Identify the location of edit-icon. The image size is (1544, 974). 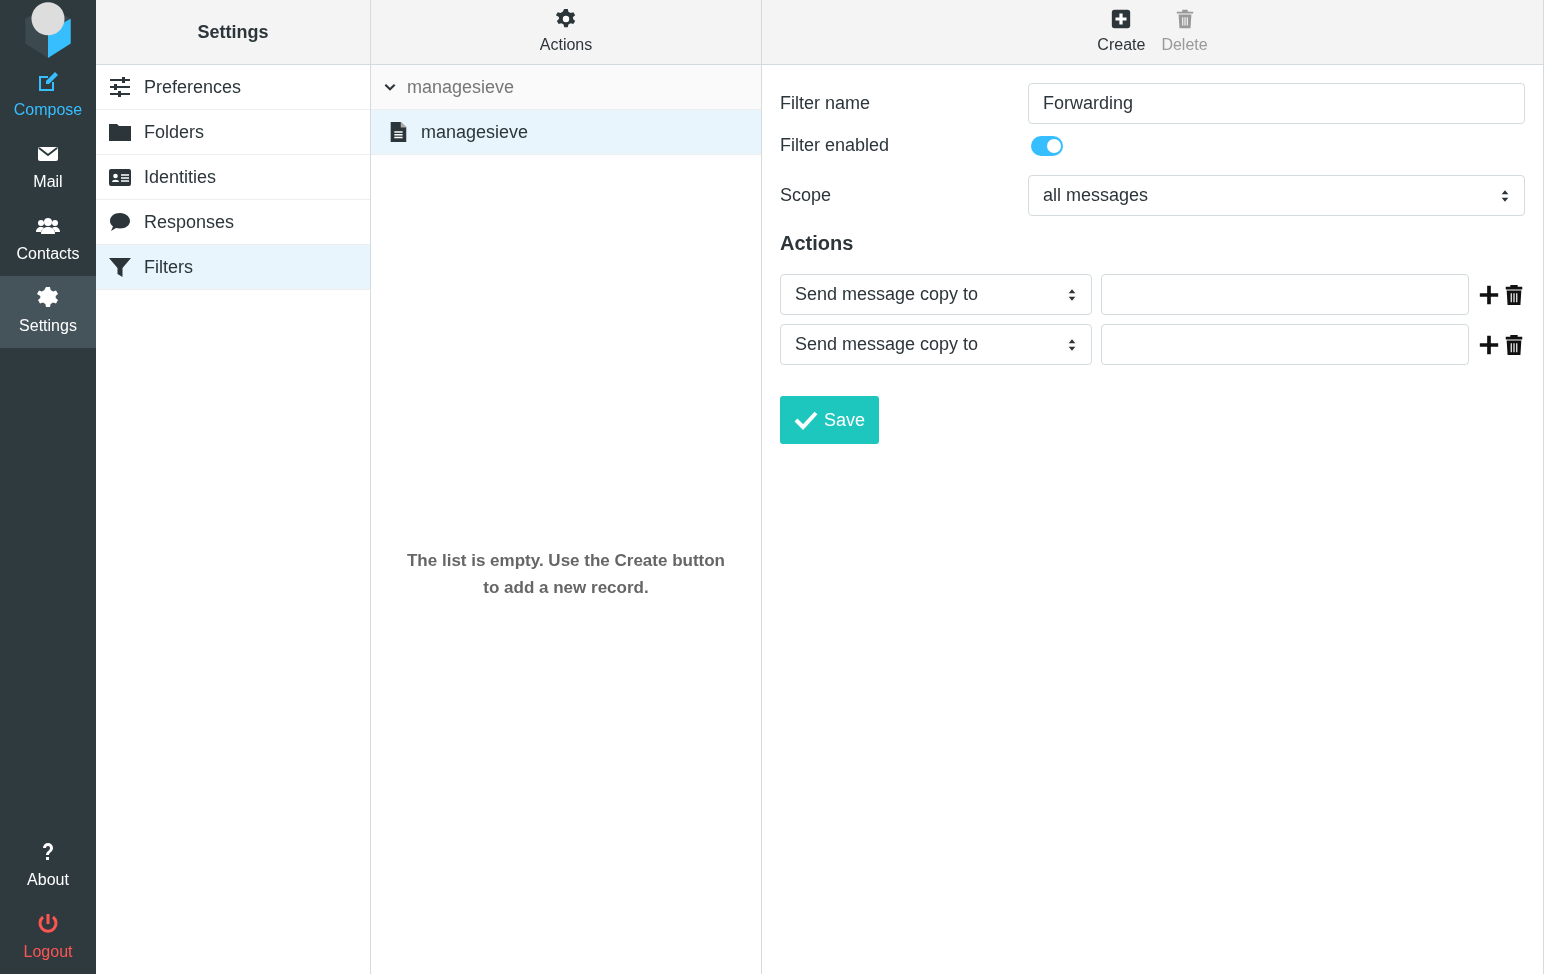
(48, 82).